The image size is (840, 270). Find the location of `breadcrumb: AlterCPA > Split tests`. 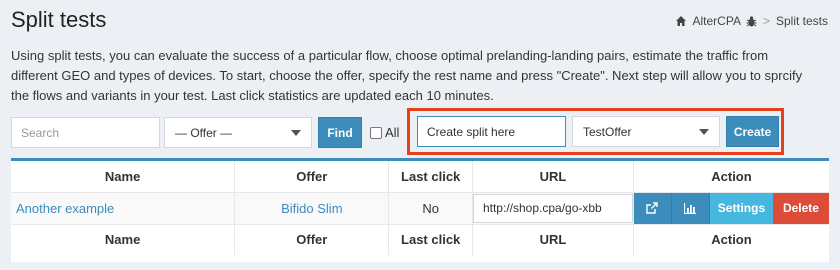

breadcrumb: AlterCPA > Split tests is located at coordinates (752, 21).